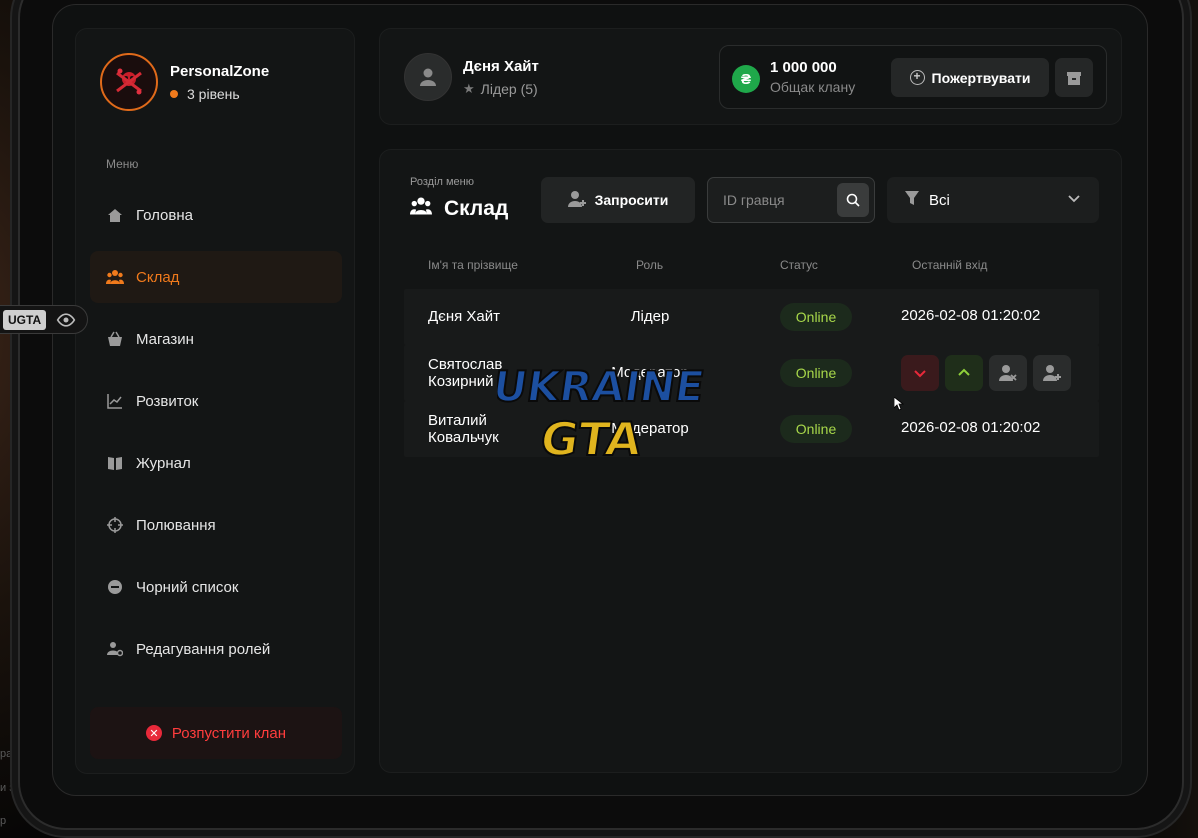 This screenshot has height=838, width=1198. Describe the element at coordinates (216, 215) in the screenshot. I see `sidebar-item-home: Головна` at that location.